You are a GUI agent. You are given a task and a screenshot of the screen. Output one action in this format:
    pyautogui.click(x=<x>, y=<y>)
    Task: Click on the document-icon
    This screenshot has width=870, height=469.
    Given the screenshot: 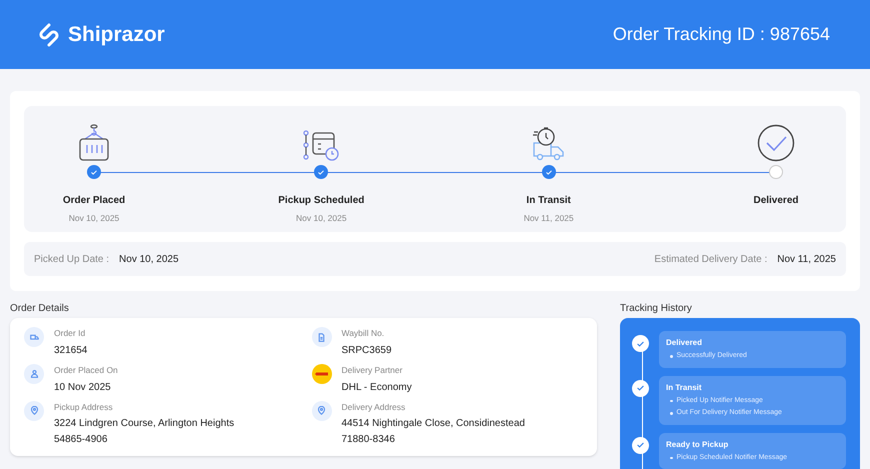 What is the action you would take?
    pyautogui.click(x=322, y=337)
    